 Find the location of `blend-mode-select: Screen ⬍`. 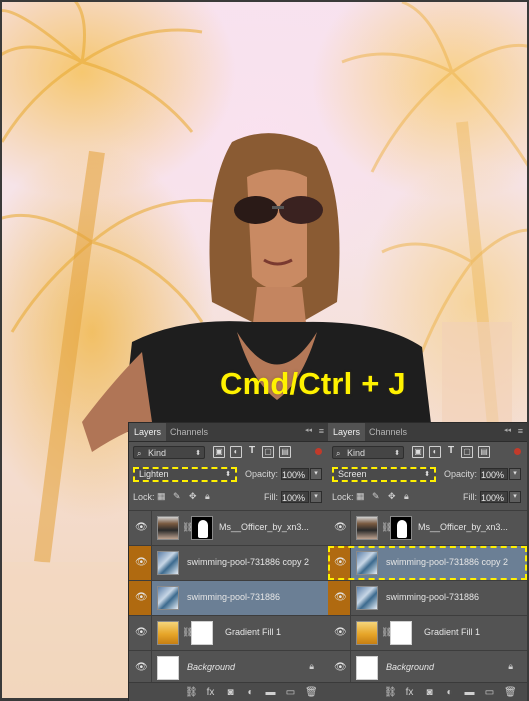

blend-mode-select: Screen ⬍ is located at coordinates (384, 474).